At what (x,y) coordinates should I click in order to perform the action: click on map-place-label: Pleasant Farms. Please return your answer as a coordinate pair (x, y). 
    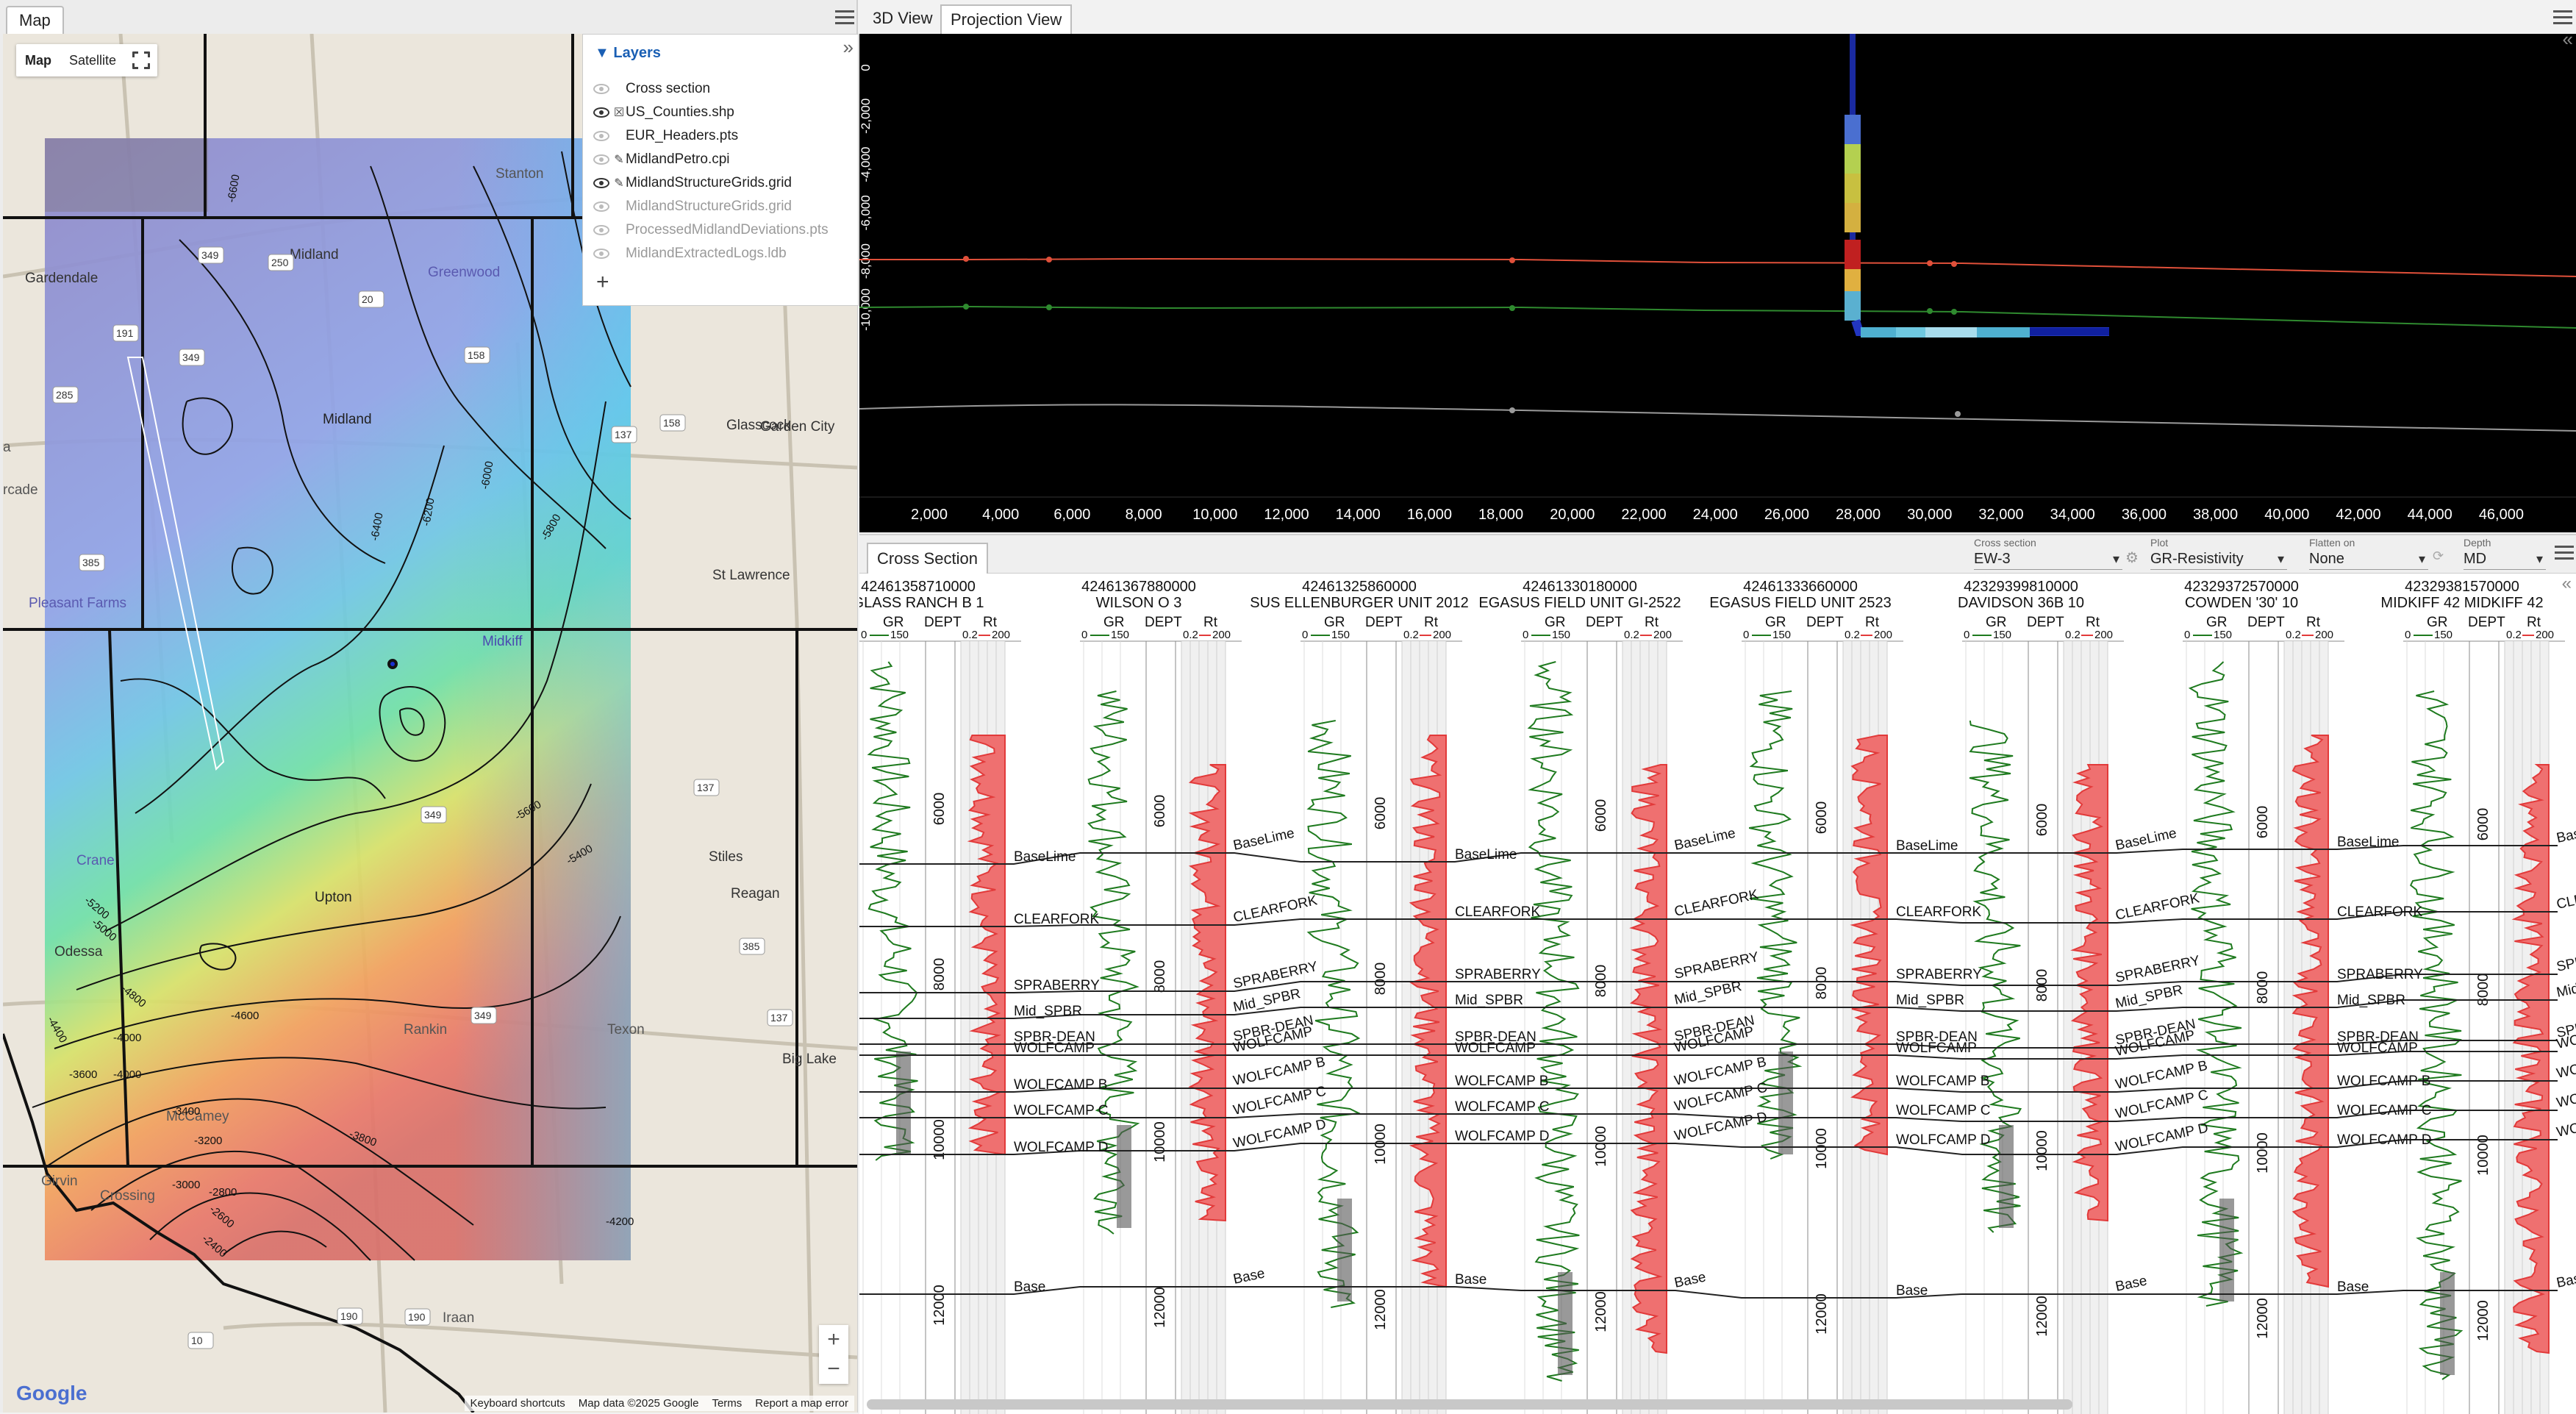
    Looking at the image, I should click on (77, 603).